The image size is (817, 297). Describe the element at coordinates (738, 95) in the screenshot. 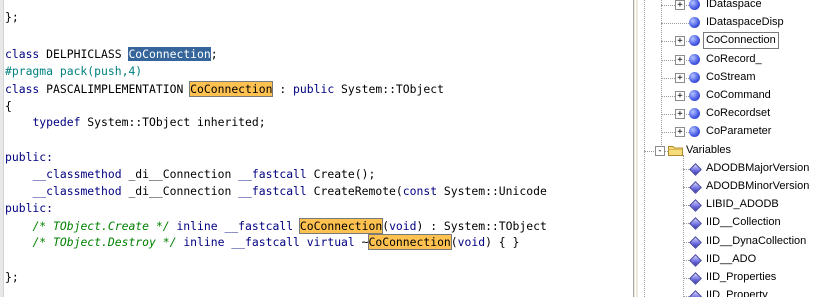

I see `tree-item-label: CoCommand` at that location.